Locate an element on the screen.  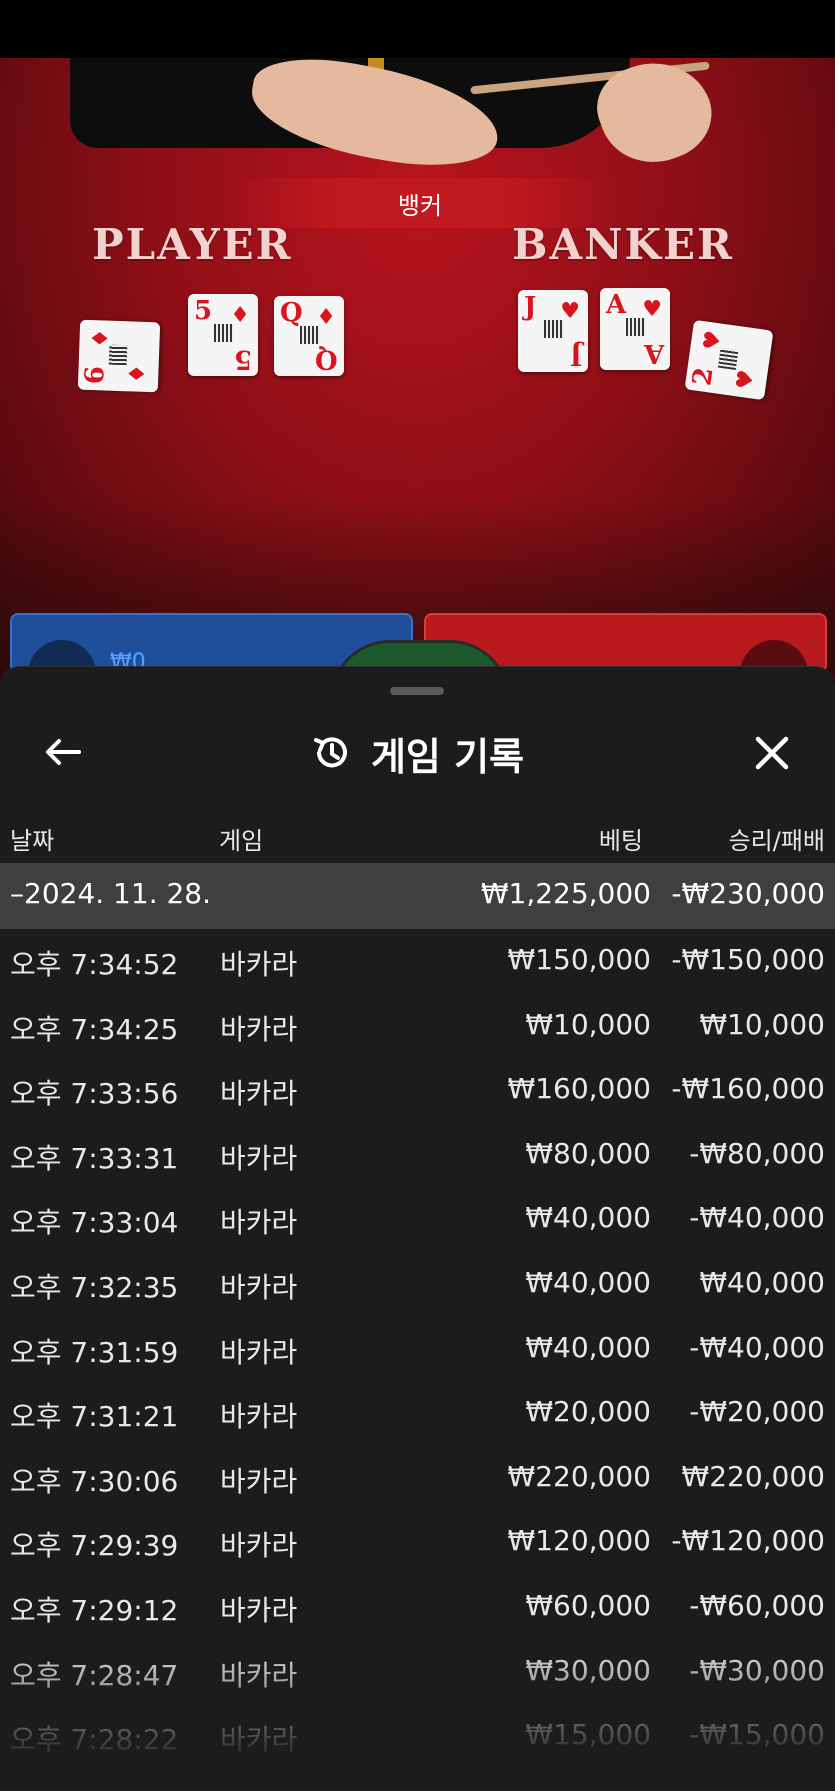
panel-title-group: 게임 기록 is located at coordinates (417, 753).